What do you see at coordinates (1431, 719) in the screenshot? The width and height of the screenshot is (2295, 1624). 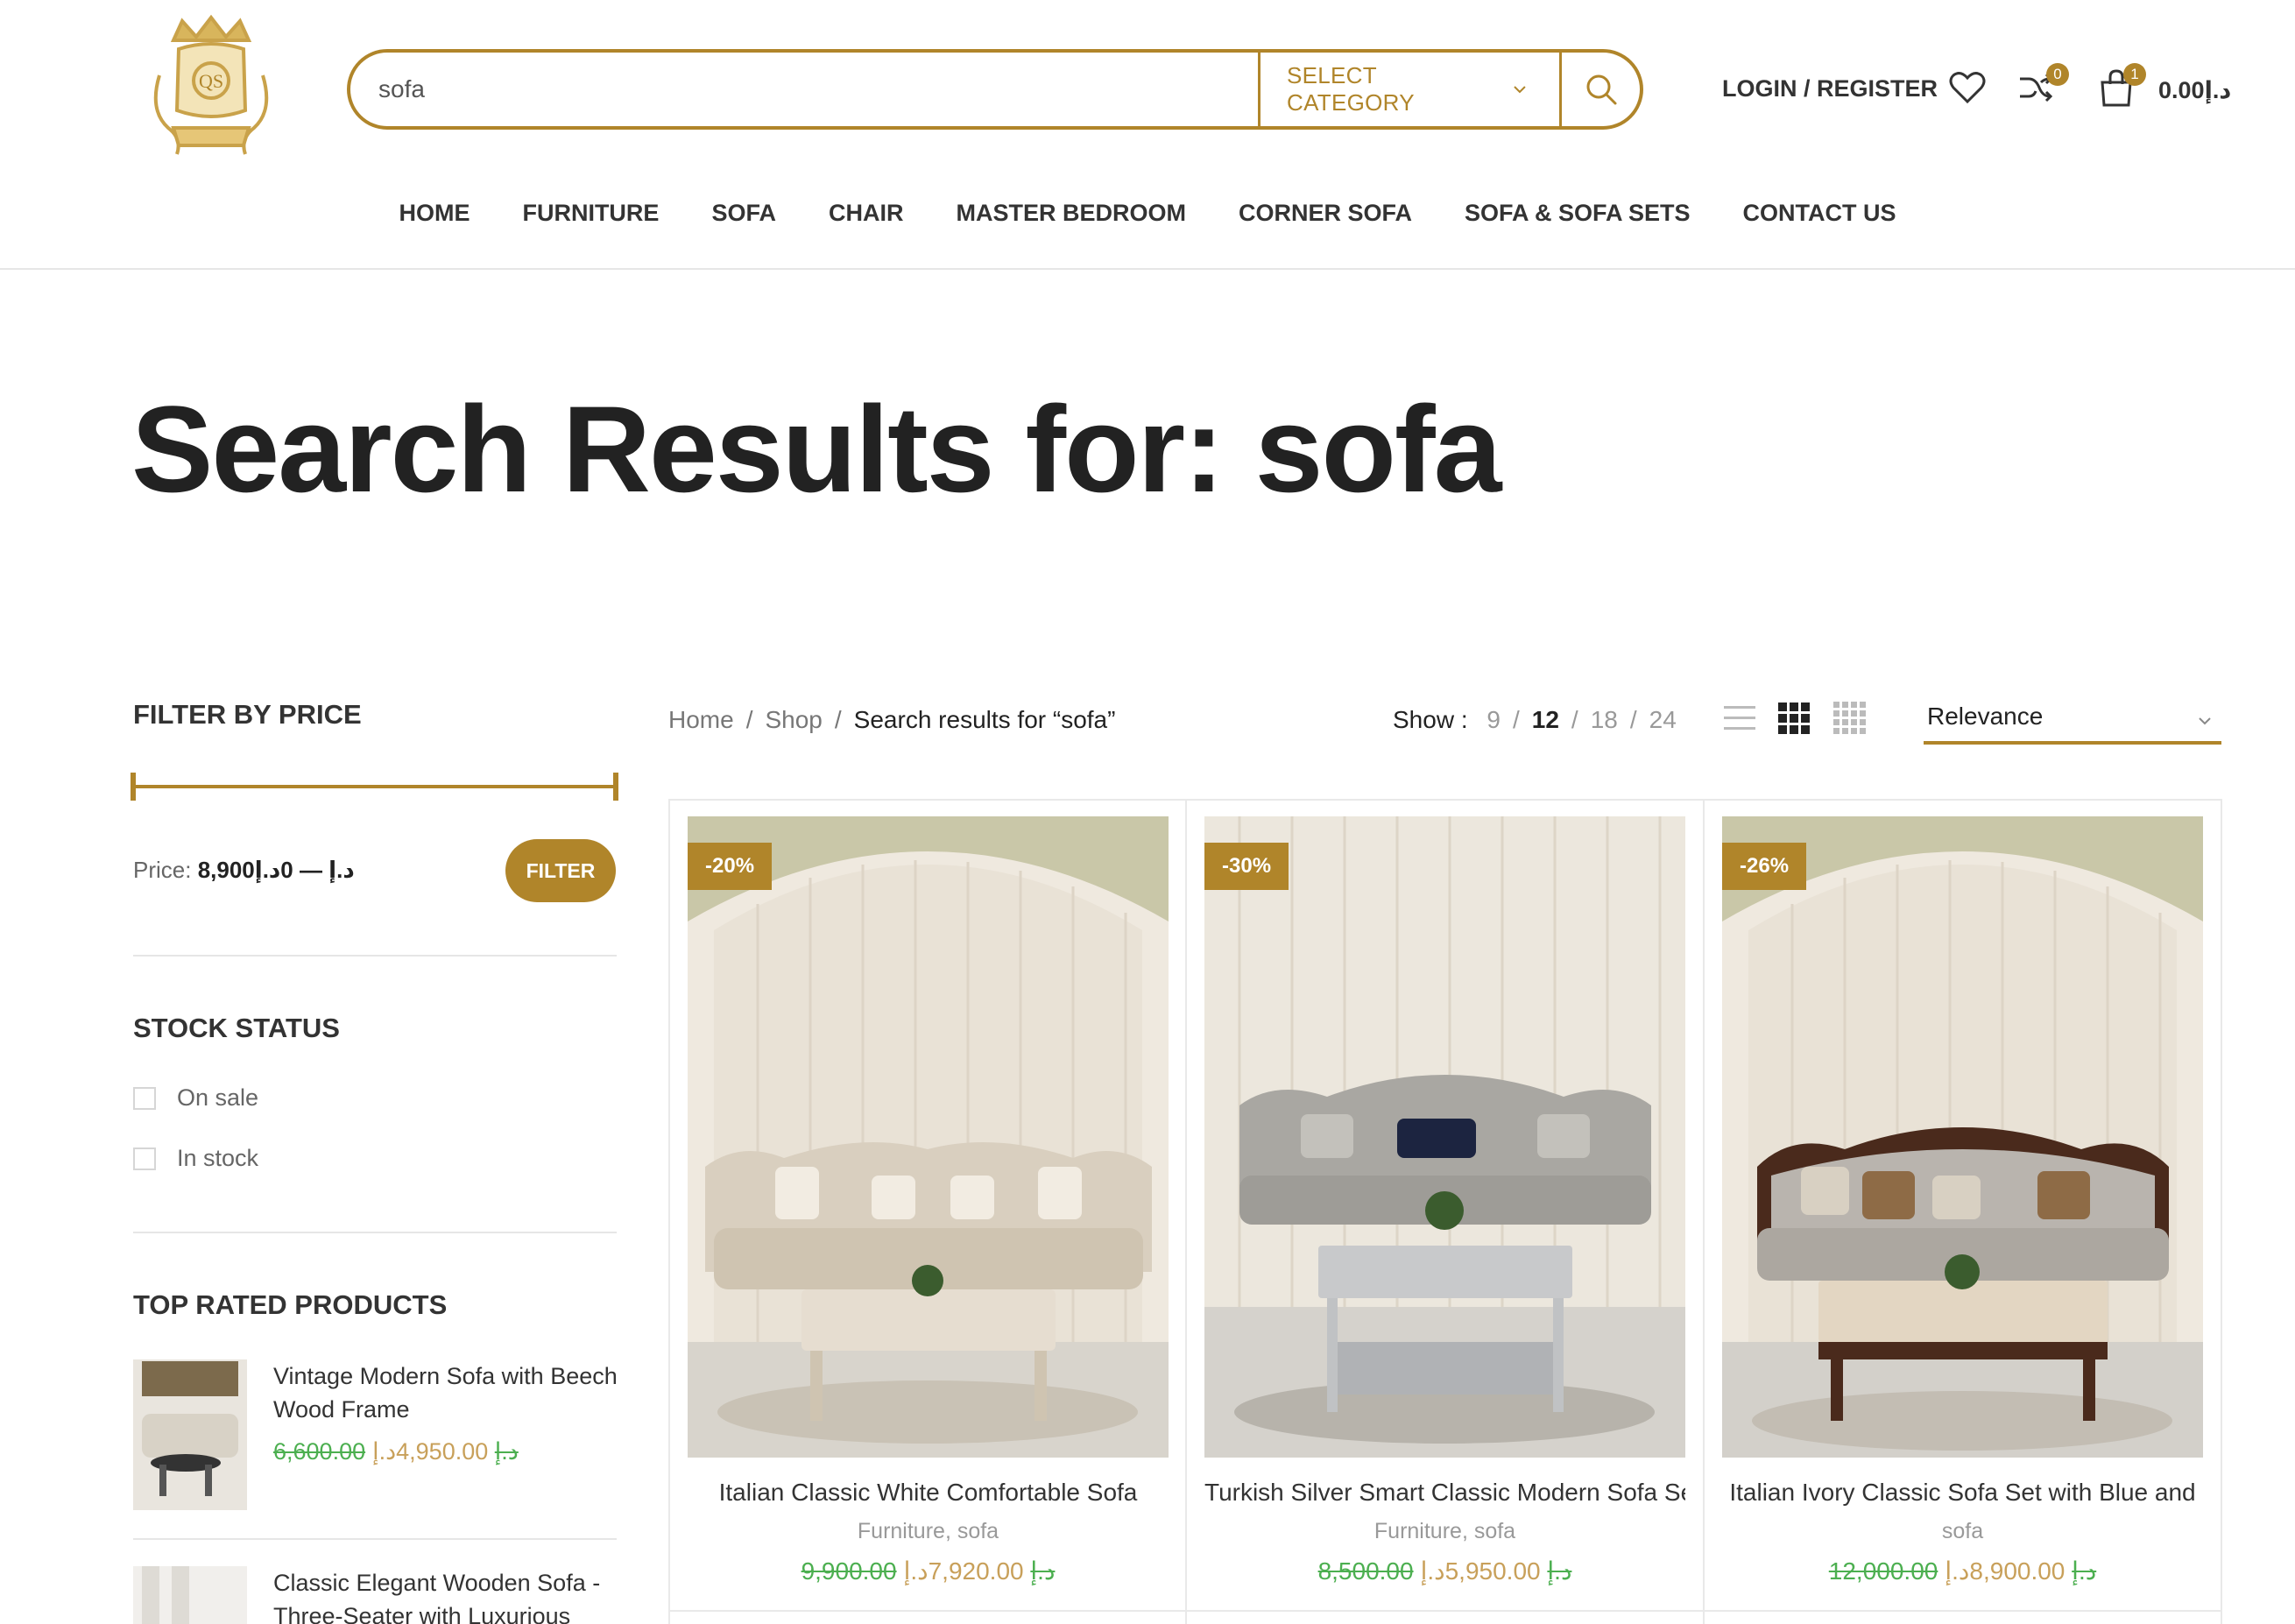 I see `show-label: Show :` at bounding box center [1431, 719].